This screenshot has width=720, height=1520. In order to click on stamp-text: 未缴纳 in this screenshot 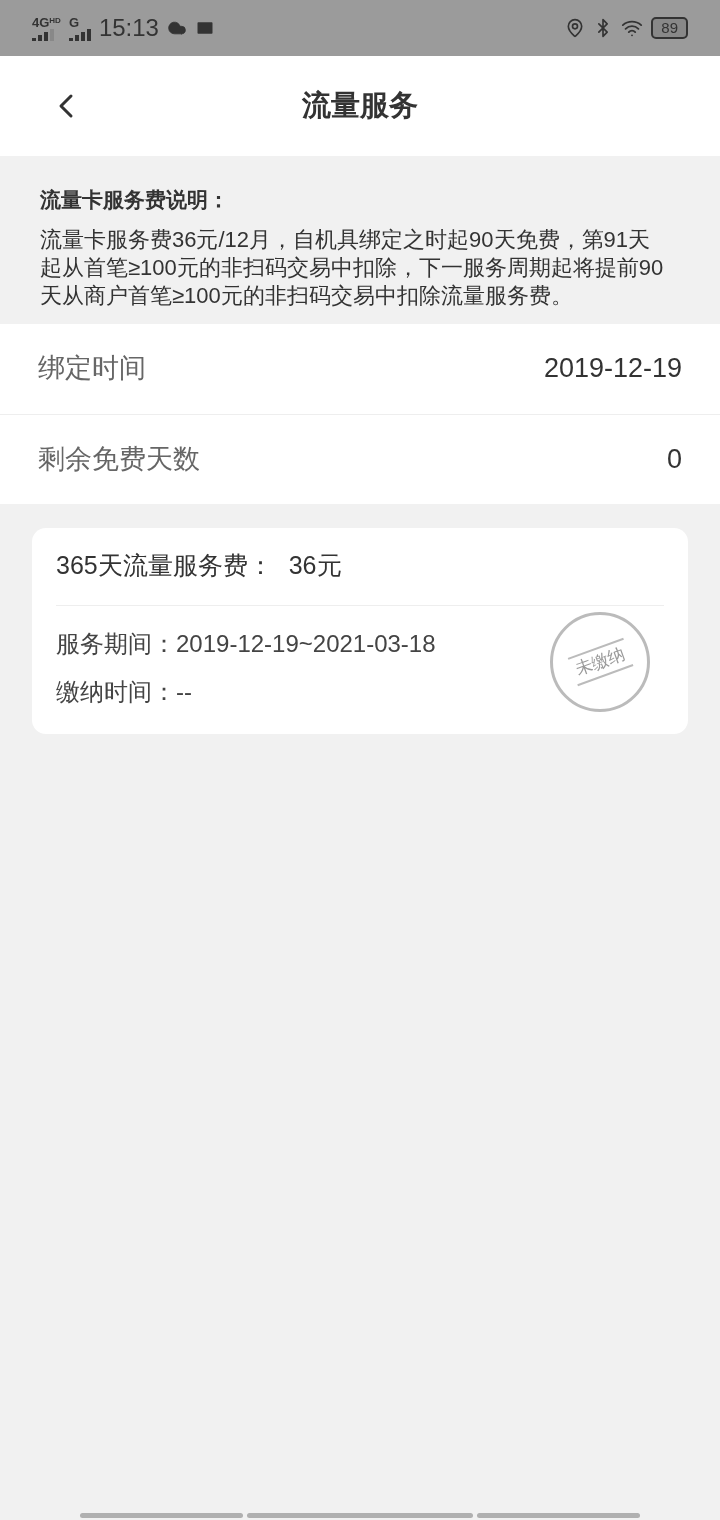, I will do `click(600, 661)`.